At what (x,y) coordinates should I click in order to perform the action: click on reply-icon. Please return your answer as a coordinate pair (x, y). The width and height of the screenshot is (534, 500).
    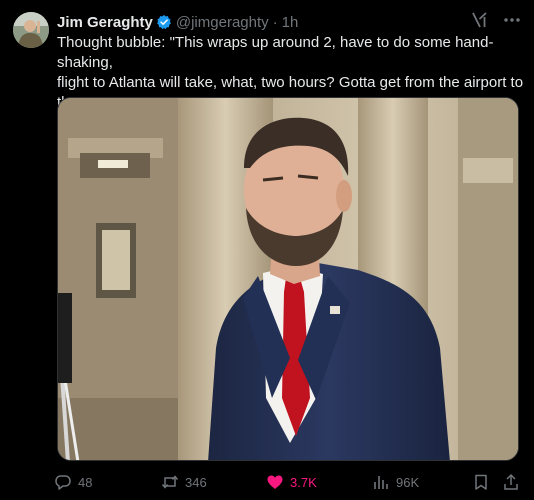
    Looking at the image, I should click on (63, 482).